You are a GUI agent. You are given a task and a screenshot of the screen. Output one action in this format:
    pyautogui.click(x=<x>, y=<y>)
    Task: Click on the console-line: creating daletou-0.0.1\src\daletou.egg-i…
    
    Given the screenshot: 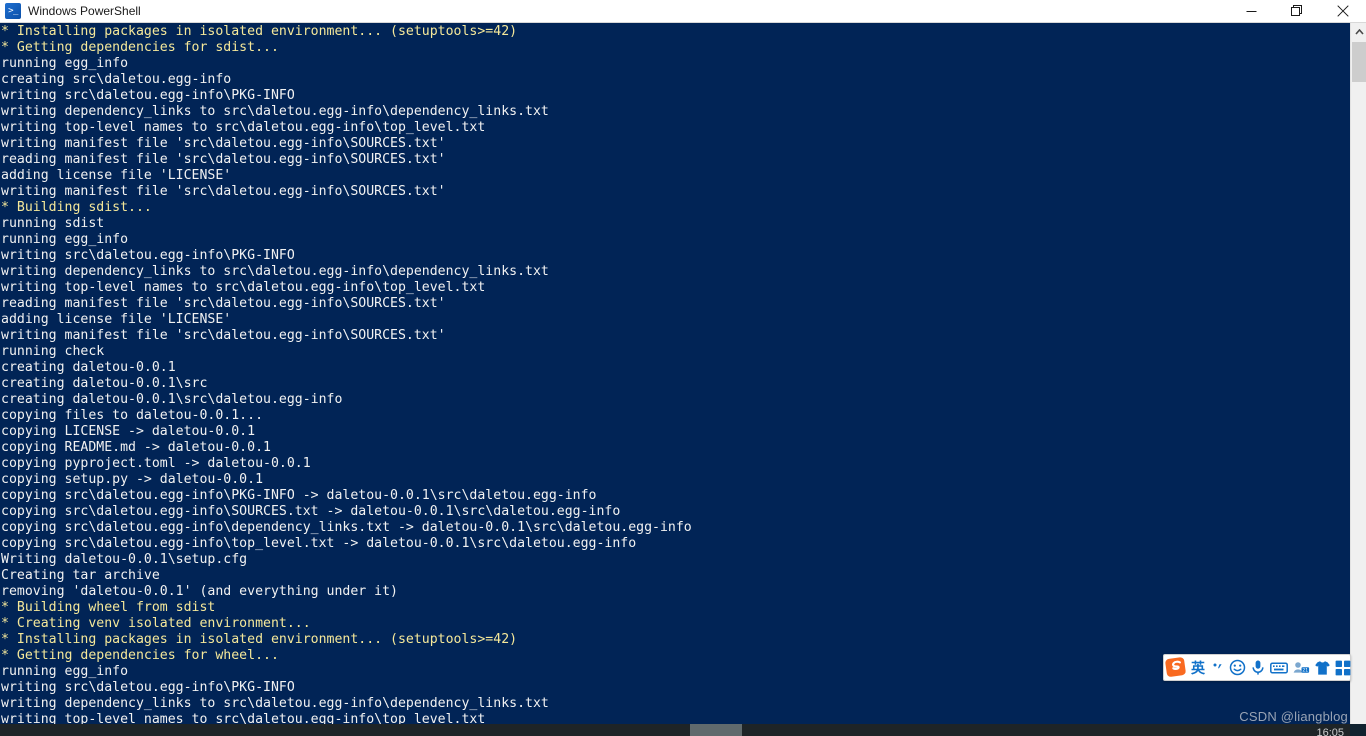 What is the action you would take?
    pyautogui.click(x=172, y=399)
    